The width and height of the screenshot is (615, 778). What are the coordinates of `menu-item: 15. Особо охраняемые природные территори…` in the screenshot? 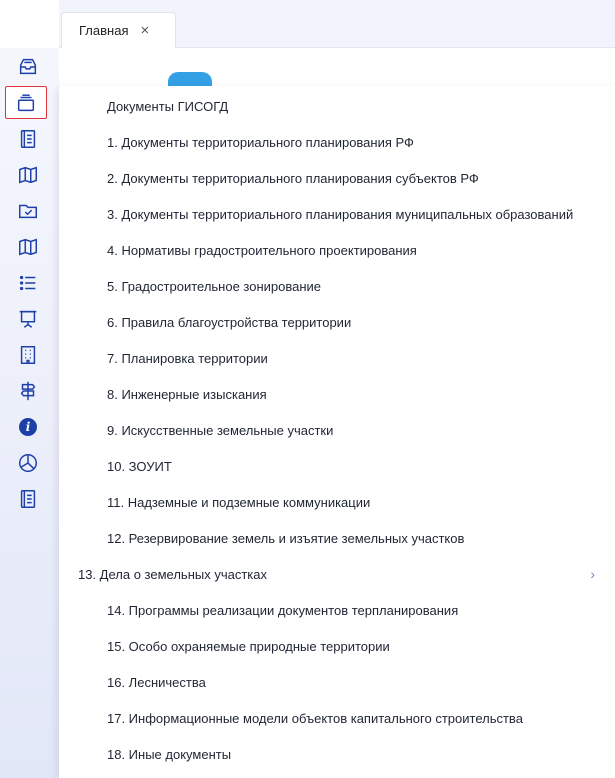 It's located at (248, 647).